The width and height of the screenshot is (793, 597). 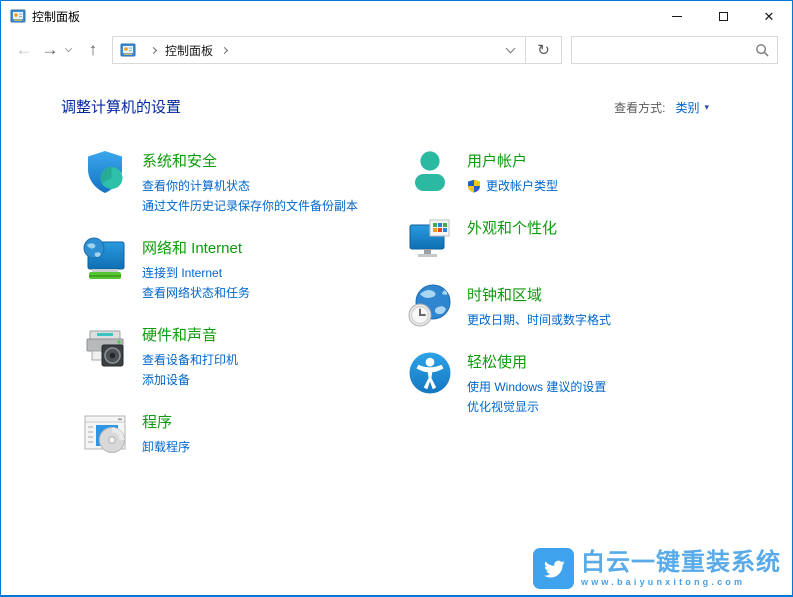 What do you see at coordinates (522, 186) in the screenshot?
I see `category-task-link-label: 更改帐户类型` at bounding box center [522, 186].